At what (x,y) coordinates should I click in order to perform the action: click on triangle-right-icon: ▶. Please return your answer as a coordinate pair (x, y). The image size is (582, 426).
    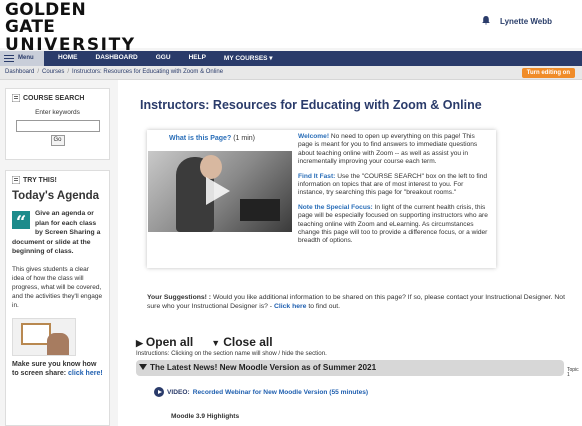
    Looking at the image, I should click on (139, 343).